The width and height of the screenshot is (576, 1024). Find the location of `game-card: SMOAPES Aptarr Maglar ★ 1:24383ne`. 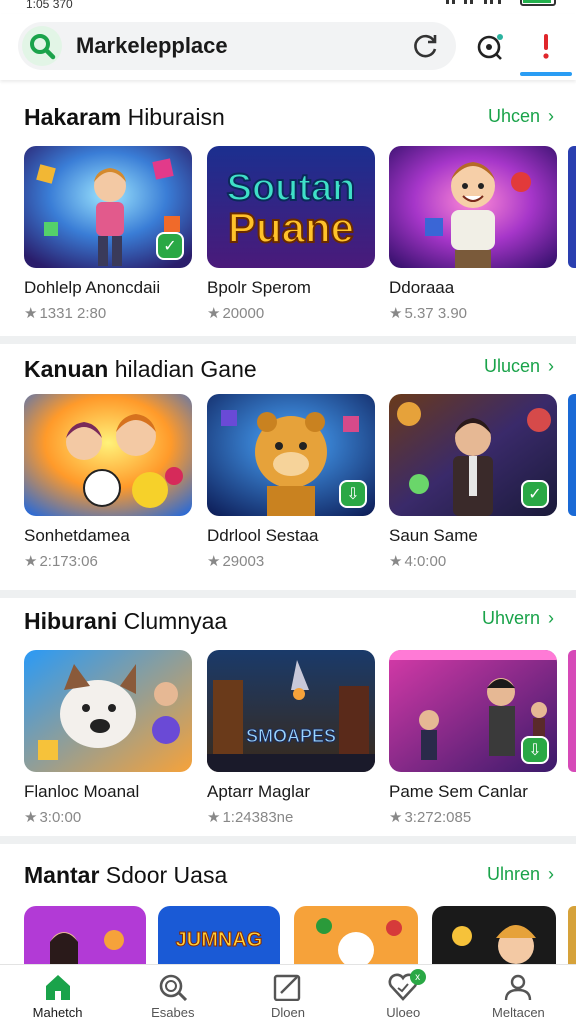

game-card: SMOAPES Aptarr Maglar ★ 1:24383ne is located at coordinates (291, 738).